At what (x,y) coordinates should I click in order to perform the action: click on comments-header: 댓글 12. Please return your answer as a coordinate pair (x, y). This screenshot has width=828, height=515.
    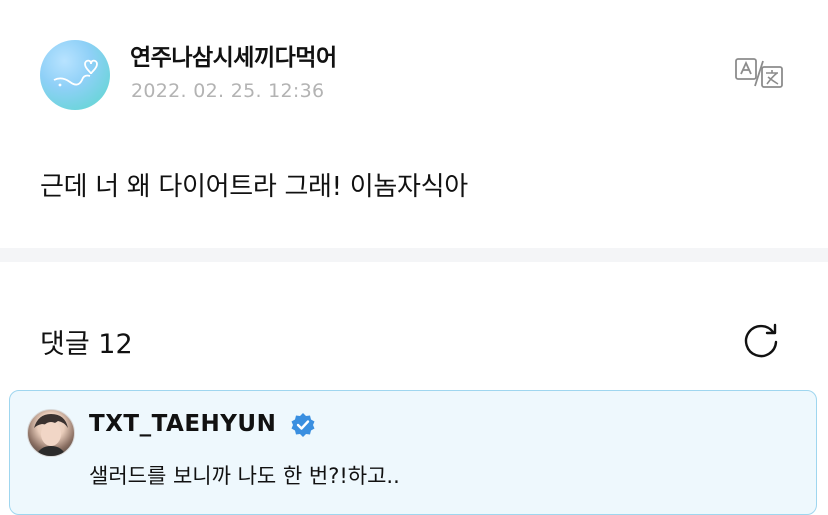
    Looking at the image, I should click on (86, 341).